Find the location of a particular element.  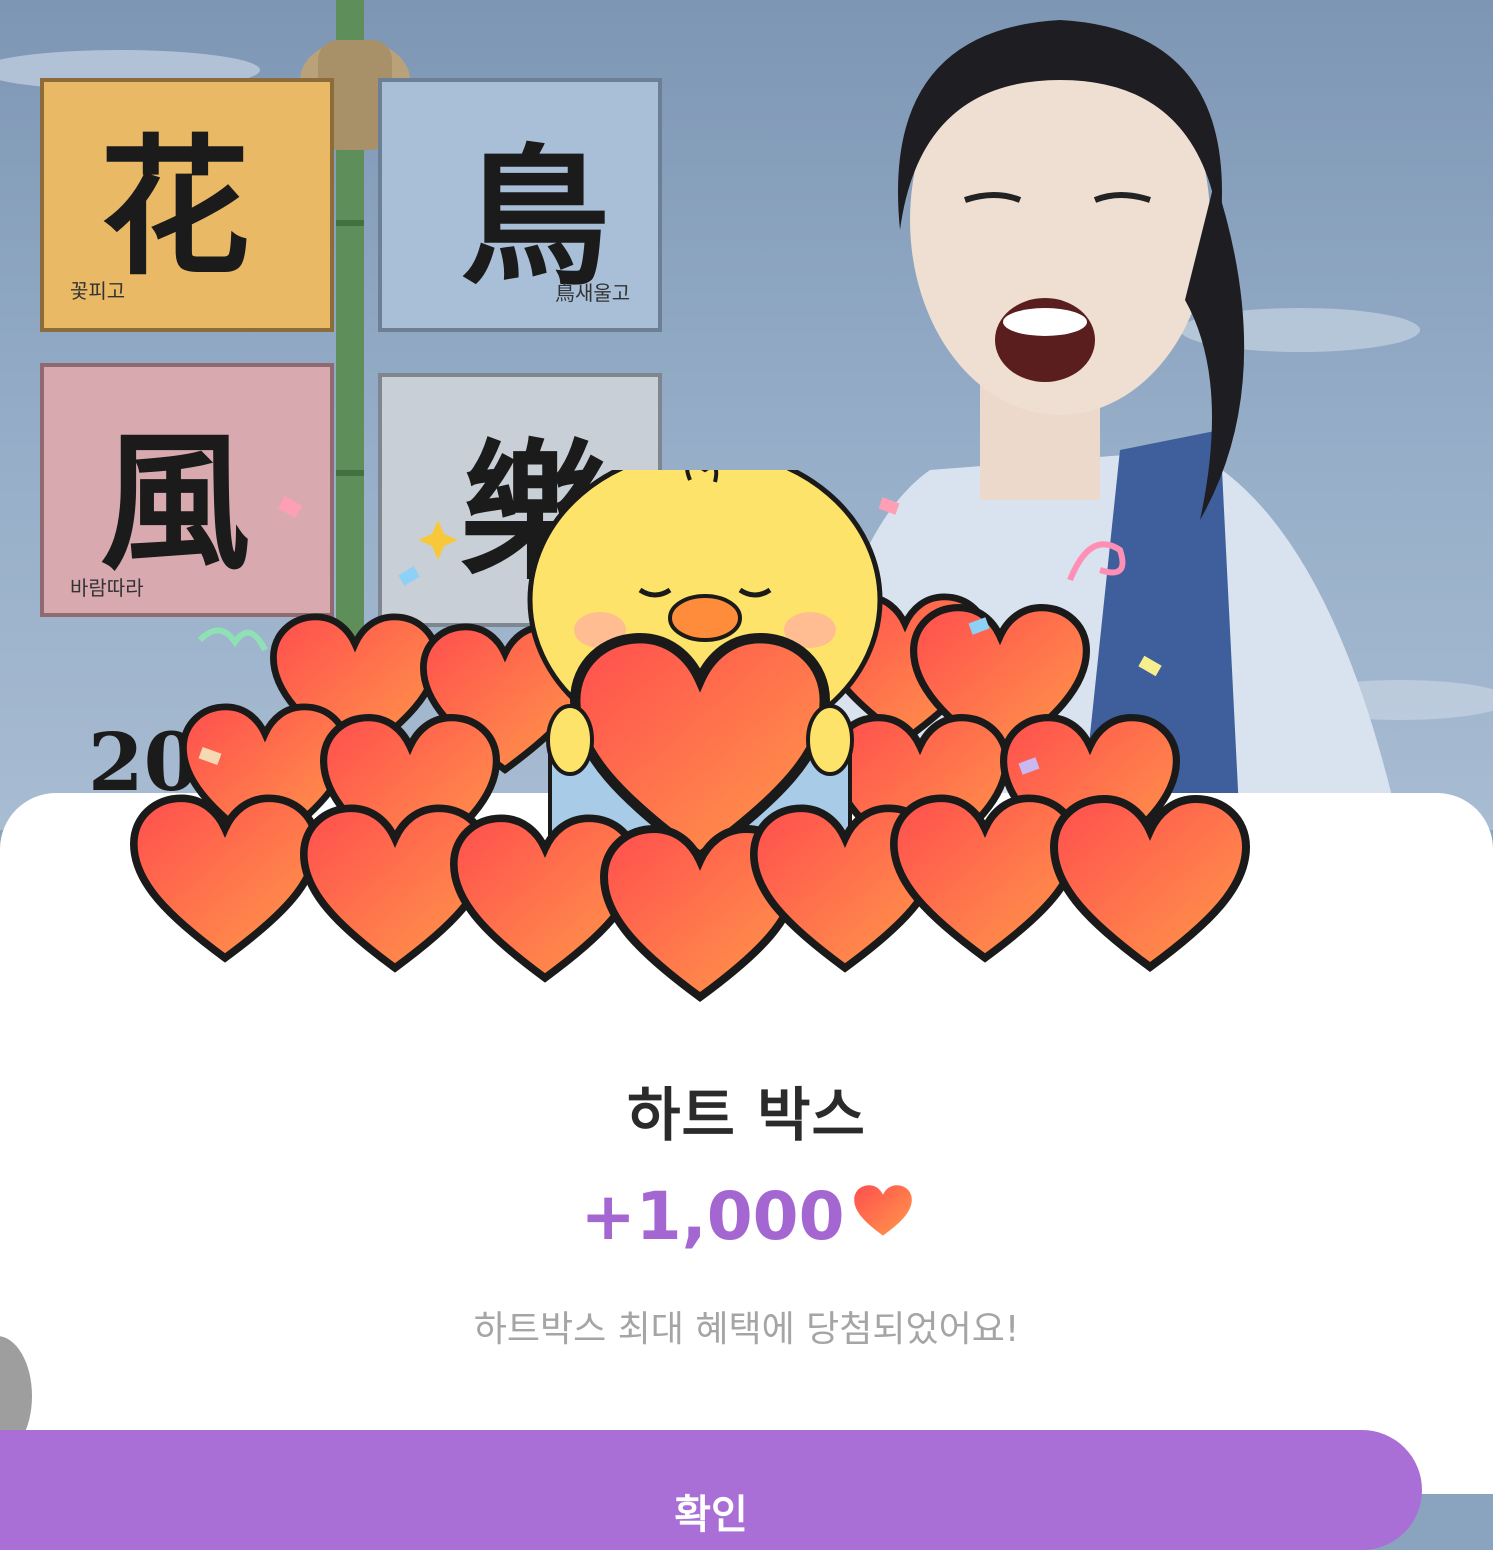

banner-bird: 鳥 鳥새울고 is located at coordinates (520, 205).